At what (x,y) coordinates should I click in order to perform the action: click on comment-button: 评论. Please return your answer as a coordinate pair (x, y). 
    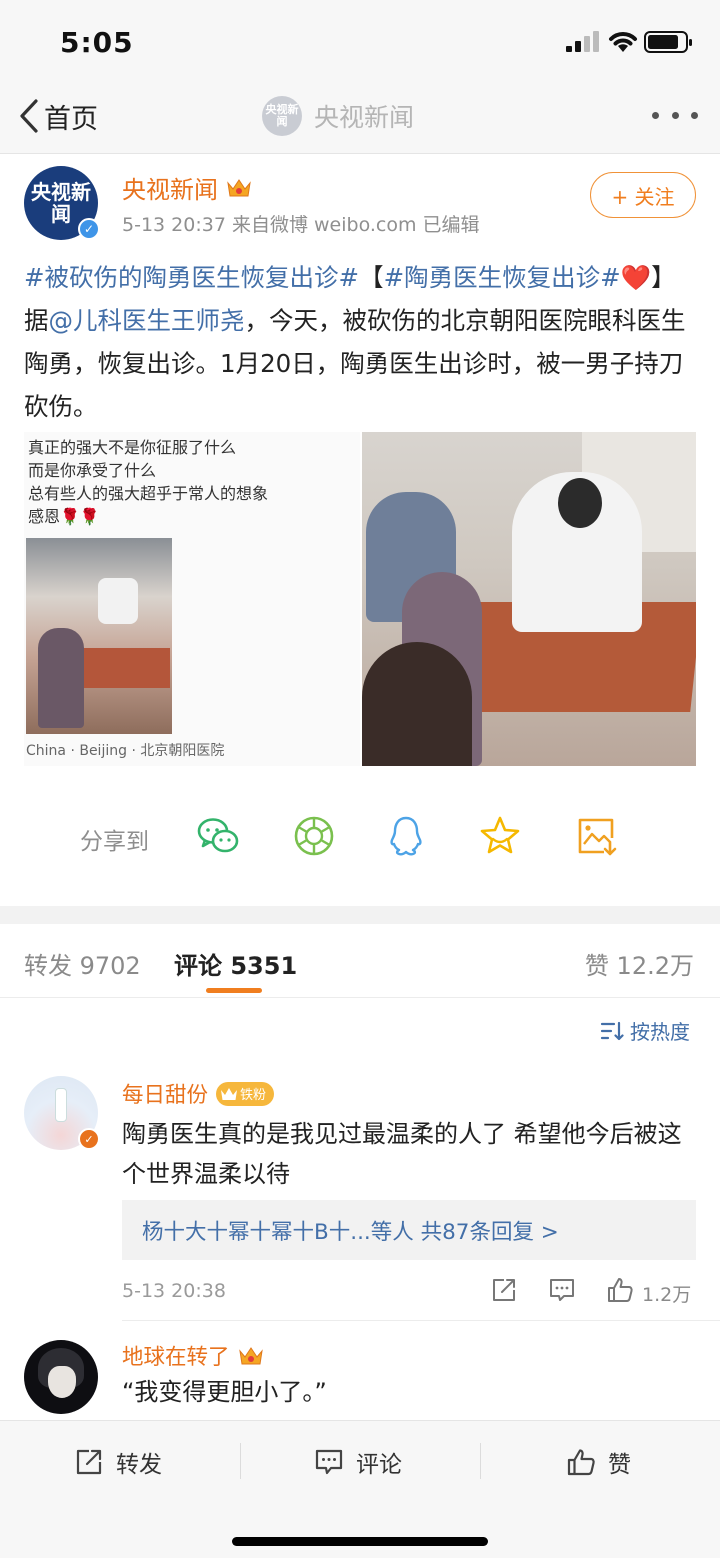
    Looking at the image, I should click on (358, 1462).